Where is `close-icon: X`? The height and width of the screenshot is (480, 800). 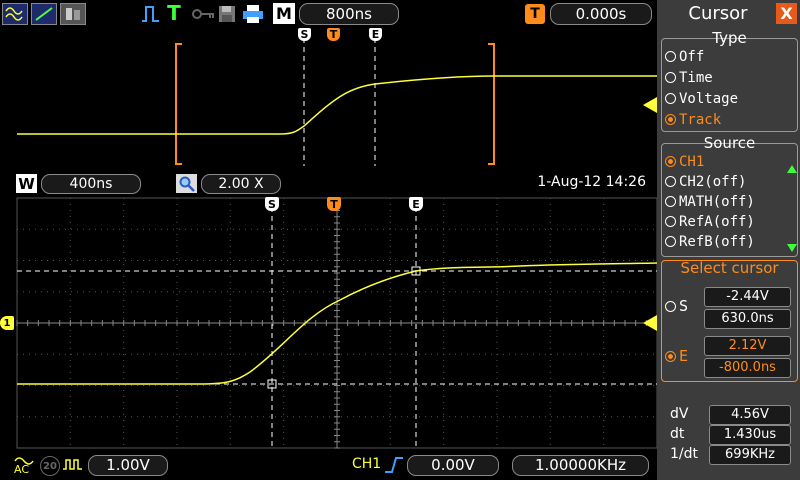 close-icon: X is located at coordinates (786, 13).